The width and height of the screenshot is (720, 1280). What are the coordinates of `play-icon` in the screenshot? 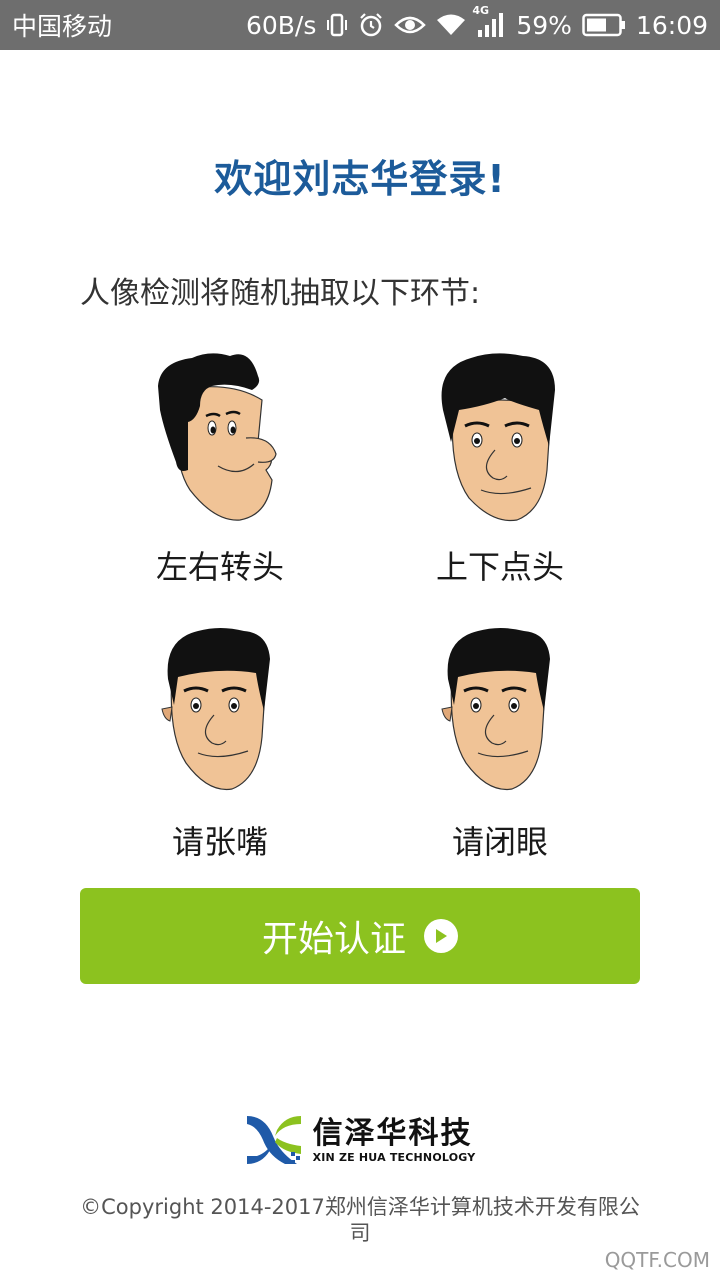 It's located at (441, 936).